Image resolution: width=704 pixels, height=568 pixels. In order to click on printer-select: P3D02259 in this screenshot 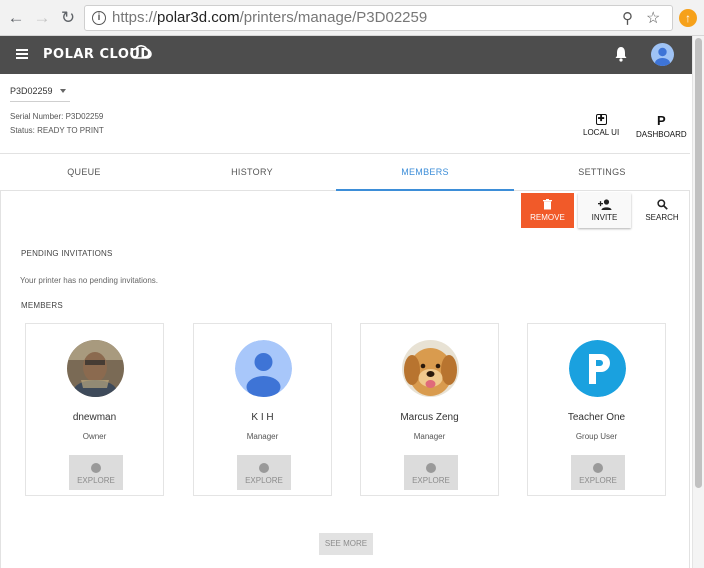, I will do `click(40, 94)`.